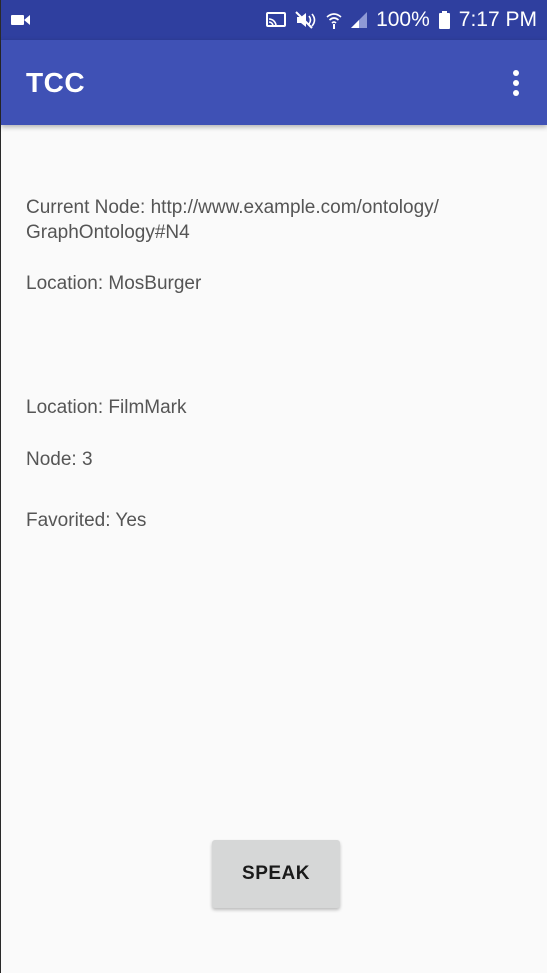 This screenshot has width=547, height=973. I want to click on app-bar: TCC, so click(274, 82).